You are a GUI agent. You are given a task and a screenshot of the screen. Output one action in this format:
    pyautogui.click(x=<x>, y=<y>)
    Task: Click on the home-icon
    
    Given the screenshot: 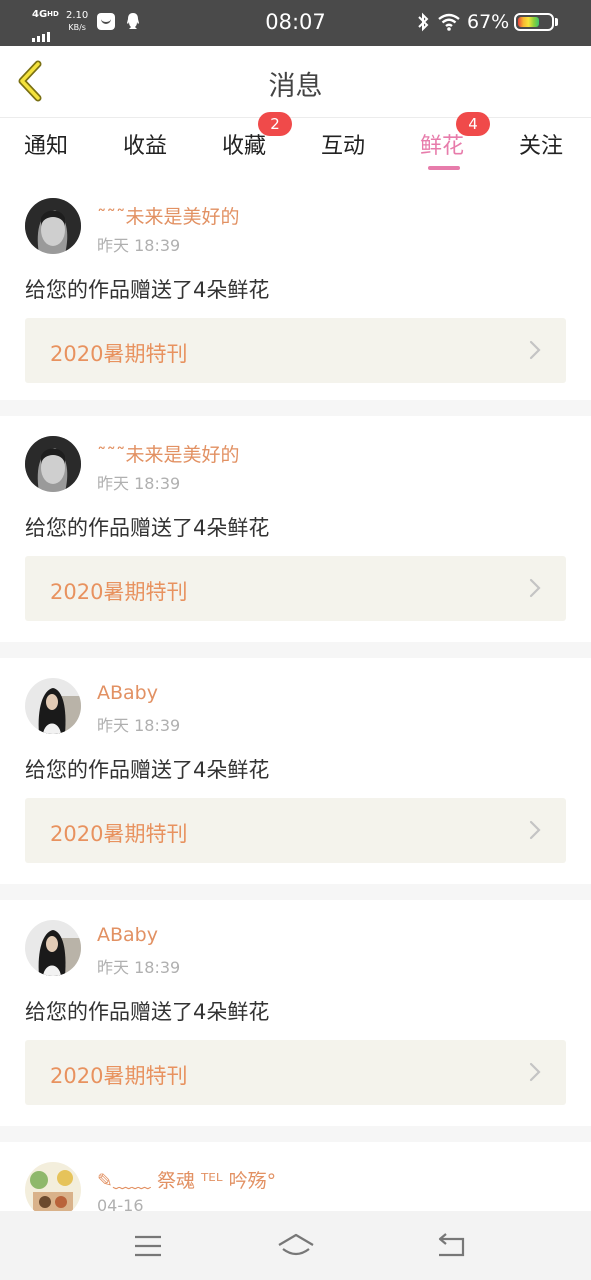 What is the action you would take?
    pyautogui.click(x=296, y=1246)
    